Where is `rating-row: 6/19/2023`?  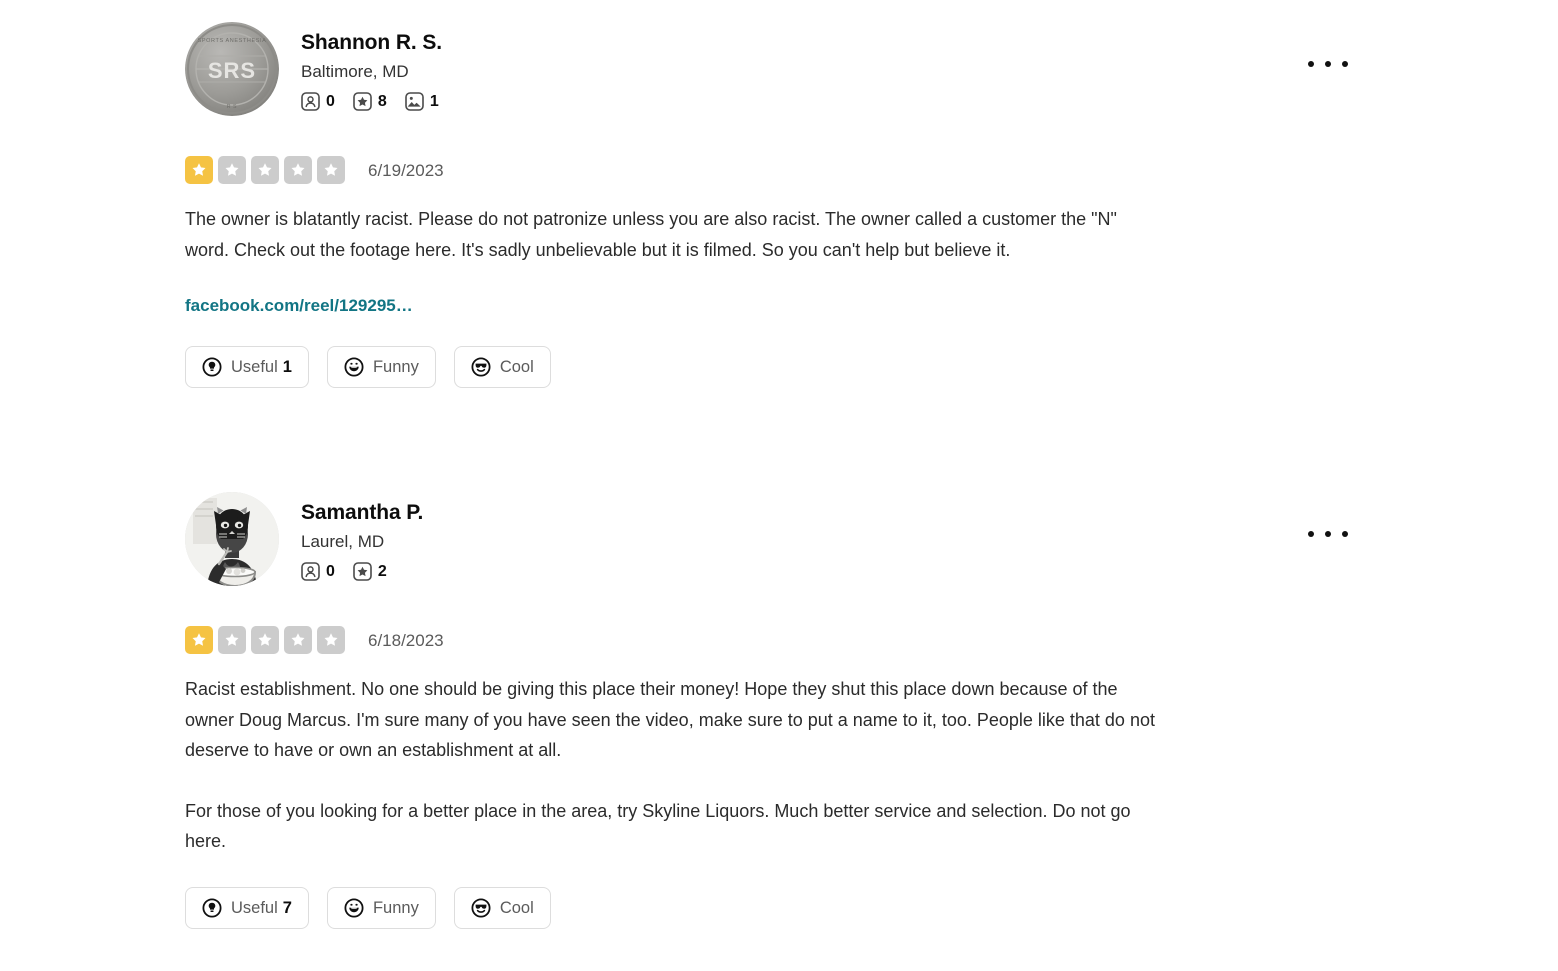
rating-row: 6/19/2023 is located at coordinates (750, 170).